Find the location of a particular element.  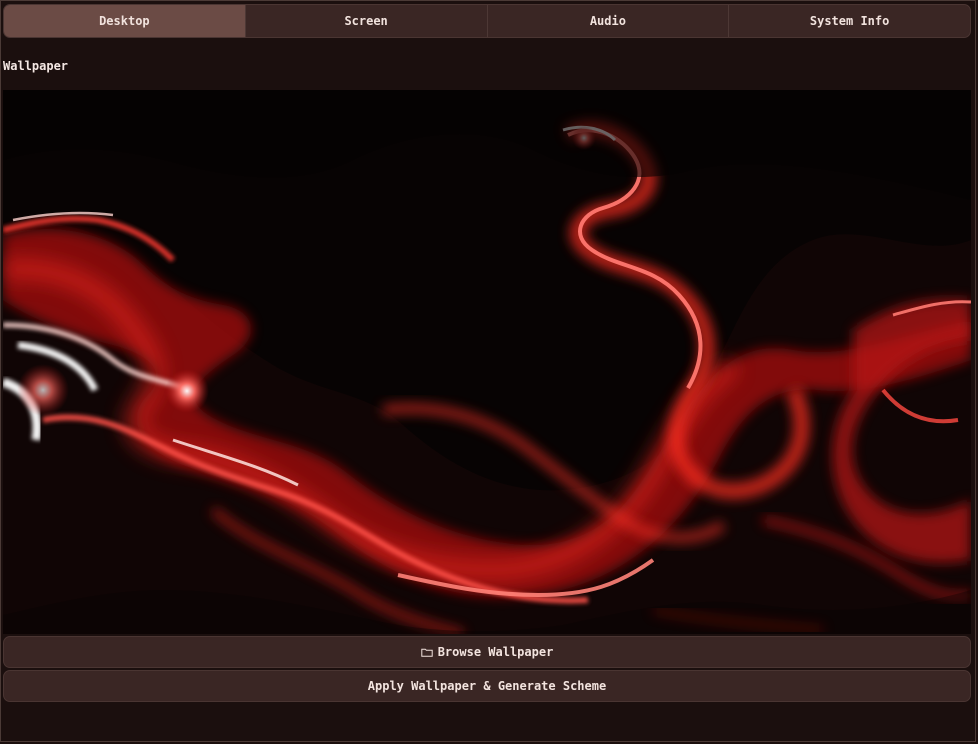

apply-wallpaper-label: Apply Wallpaper & Generate Scheme is located at coordinates (487, 686).